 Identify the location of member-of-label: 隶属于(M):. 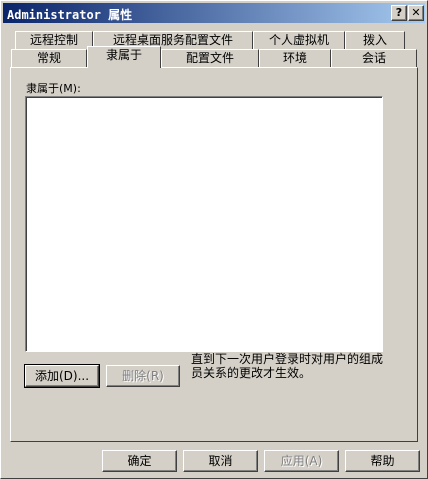
(53, 88).